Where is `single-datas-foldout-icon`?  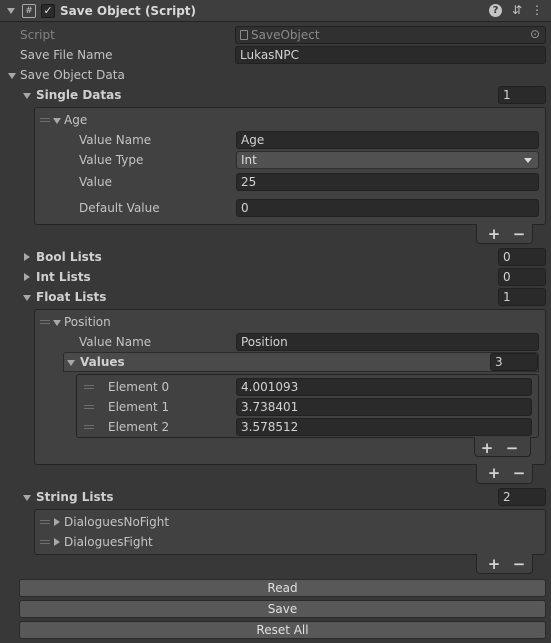 single-datas-foldout-icon is located at coordinates (27, 96).